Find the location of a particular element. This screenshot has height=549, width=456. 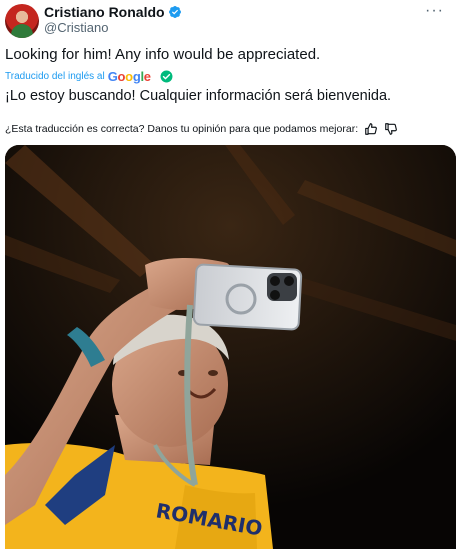

thumbs-up-icon is located at coordinates (371, 129).